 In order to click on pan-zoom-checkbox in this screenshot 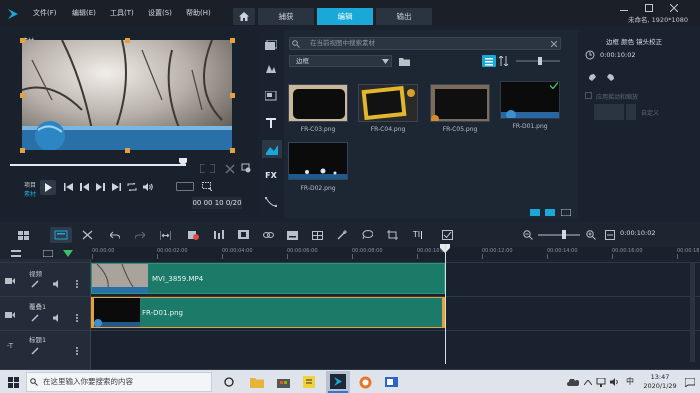, I will do `click(588, 95)`.